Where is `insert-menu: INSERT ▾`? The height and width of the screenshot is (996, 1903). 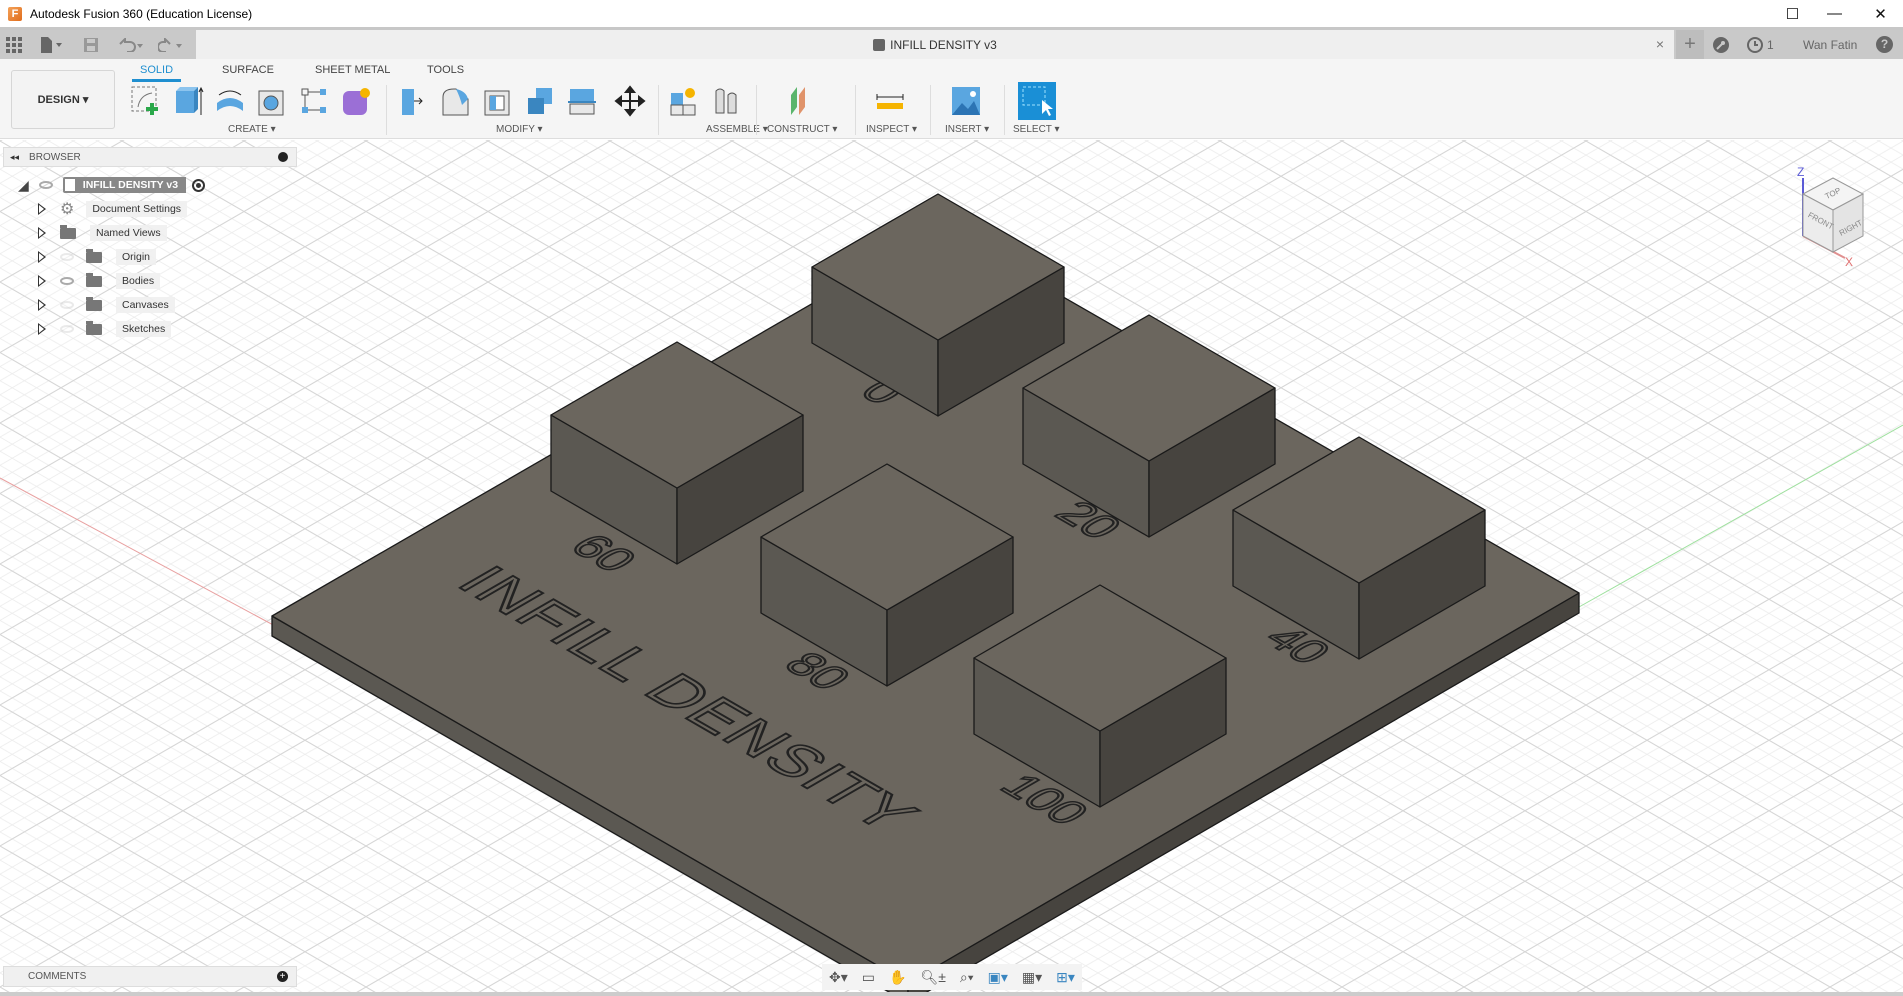 insert-menu: INSERT ▾ is located at coordinates (967, 129).